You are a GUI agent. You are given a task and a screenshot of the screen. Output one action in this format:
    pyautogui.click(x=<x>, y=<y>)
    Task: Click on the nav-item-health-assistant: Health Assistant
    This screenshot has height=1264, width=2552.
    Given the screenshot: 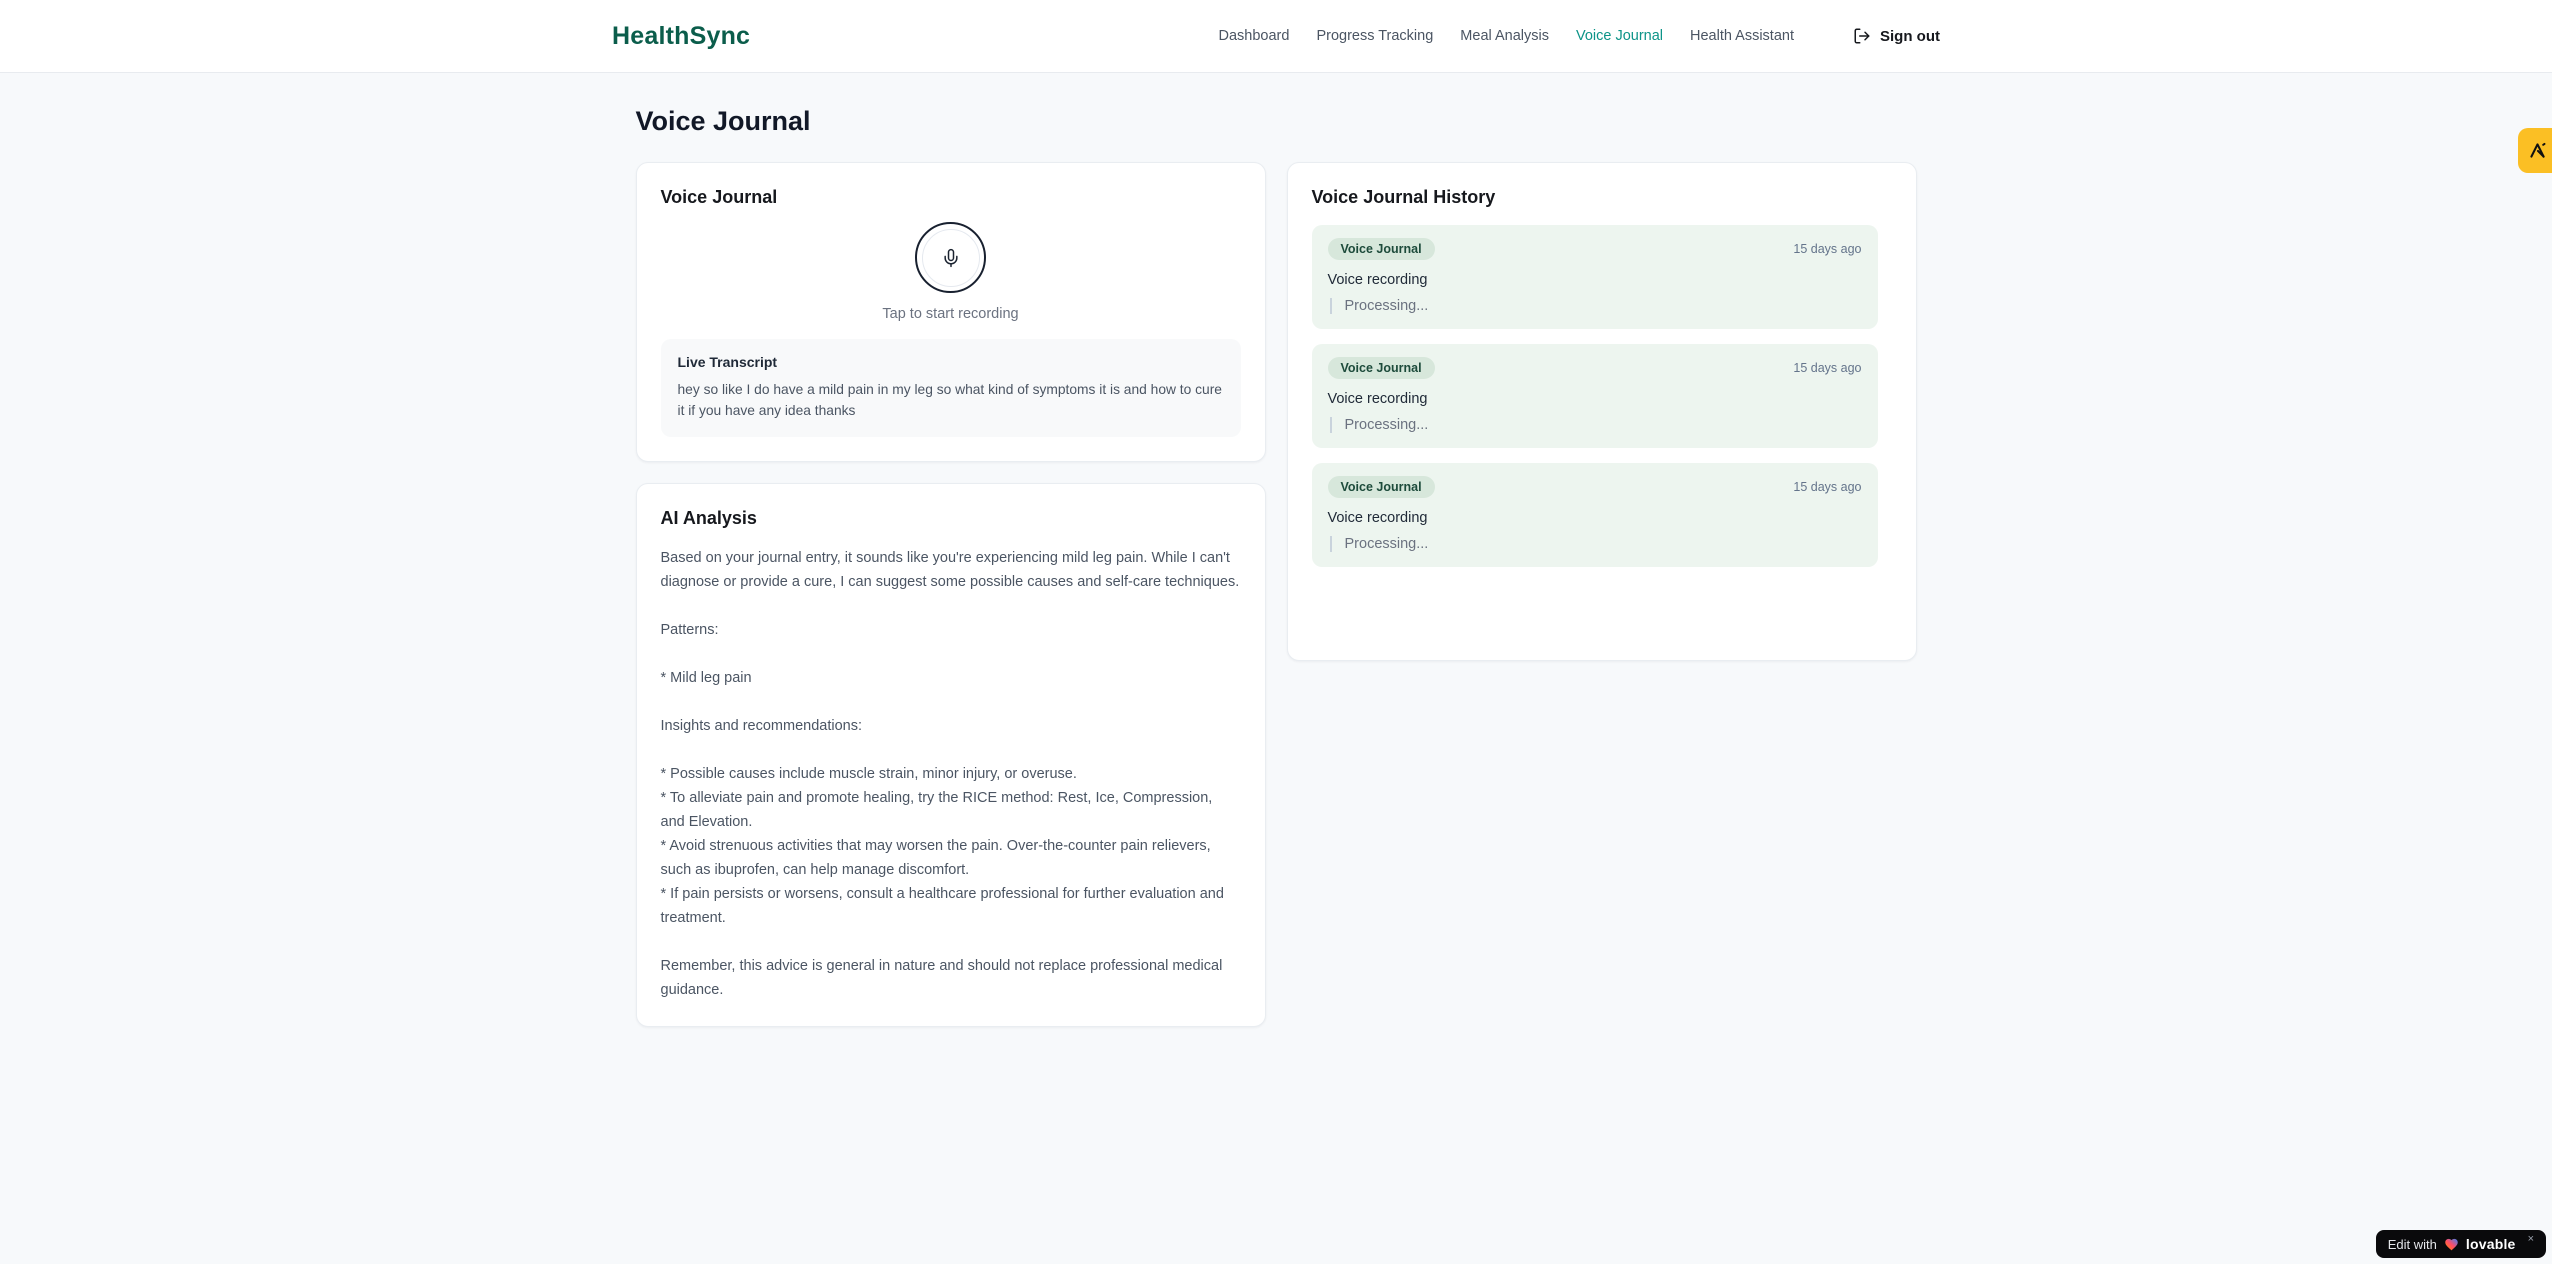 What is the action you would take?
    pyautogui.click(x=1742, y=36)
    